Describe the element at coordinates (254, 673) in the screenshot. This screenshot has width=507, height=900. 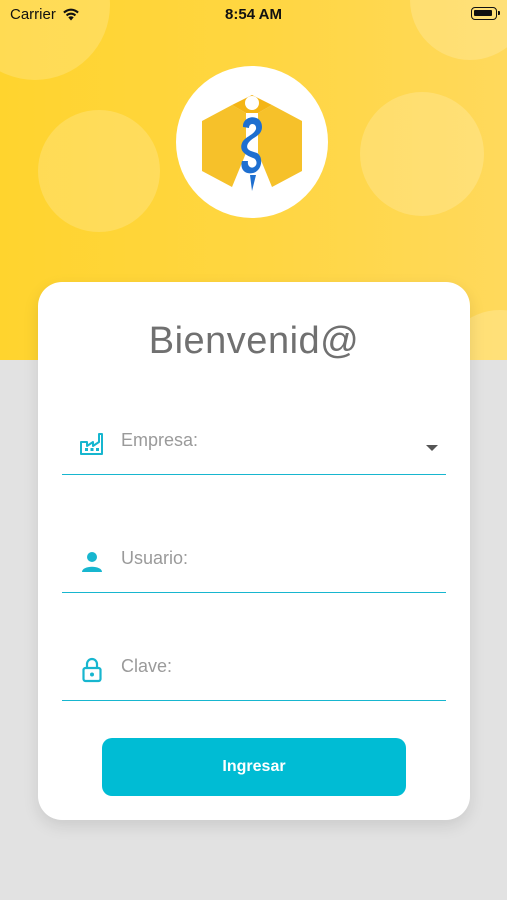
I see `clave-field: Clave:` at that location.